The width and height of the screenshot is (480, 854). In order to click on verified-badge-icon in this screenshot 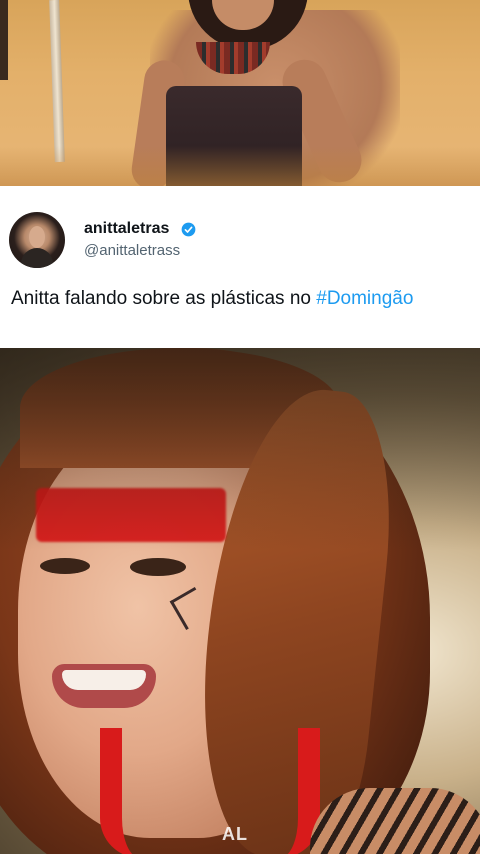, I will do `click(188, 229)`.